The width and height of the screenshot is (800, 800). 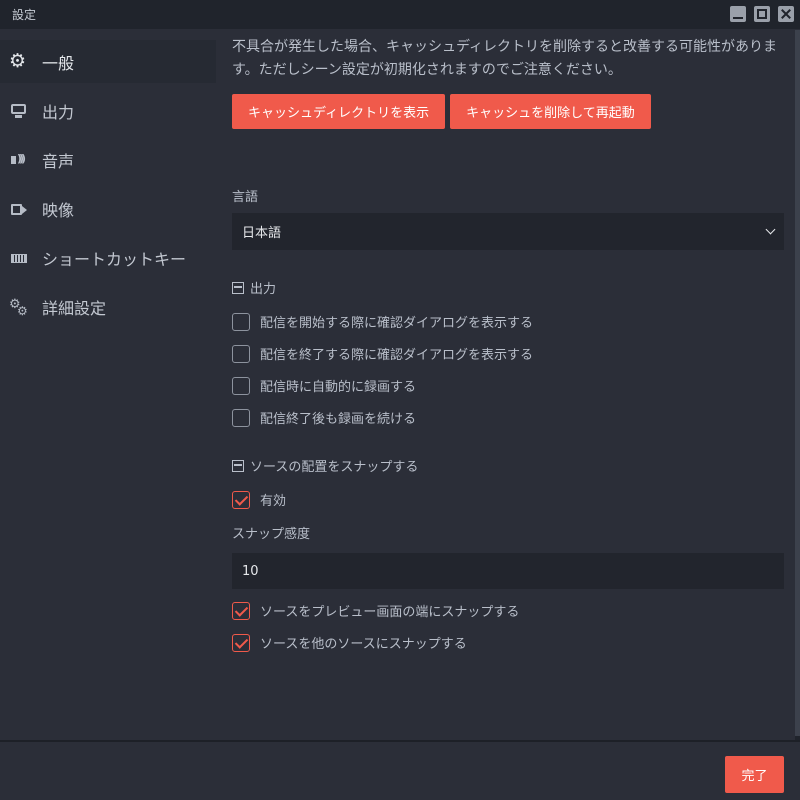 What do you see at coordinates (19, 160) in the screenshot?
I see `speaker-icon` at bounding box center [19, 160].